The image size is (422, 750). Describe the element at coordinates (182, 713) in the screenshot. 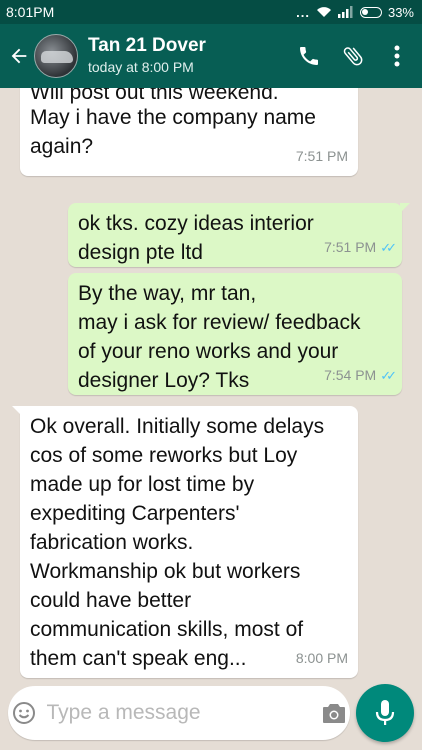

I see `message-input` at that location.